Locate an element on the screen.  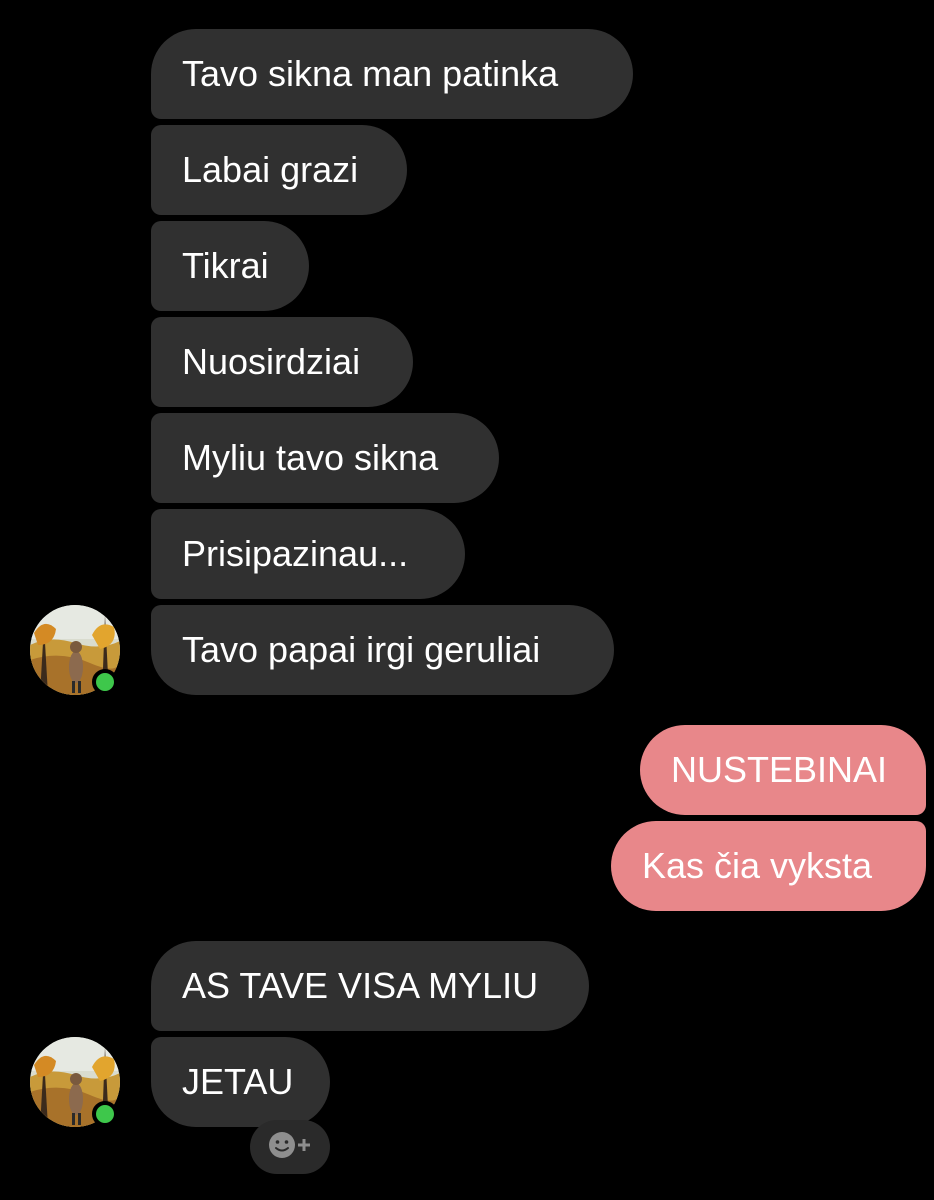
message-bubble-incoming: Tavo sikna man patinka is located at coordinates (392, 74).